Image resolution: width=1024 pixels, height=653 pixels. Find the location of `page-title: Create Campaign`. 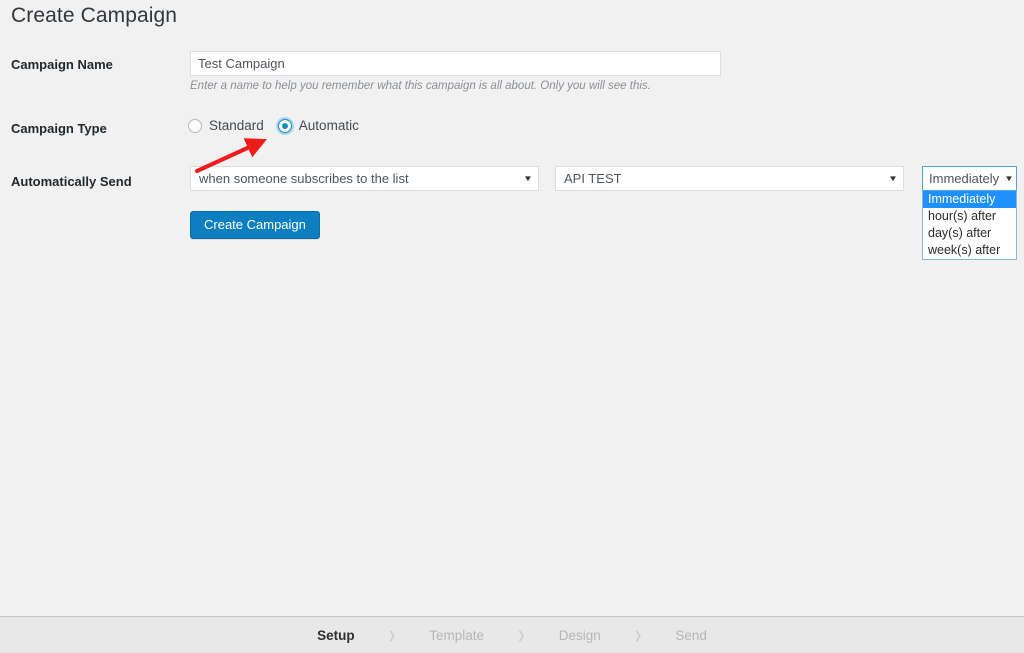

page-title: Create Campaign is located at coordinates (94, 15).